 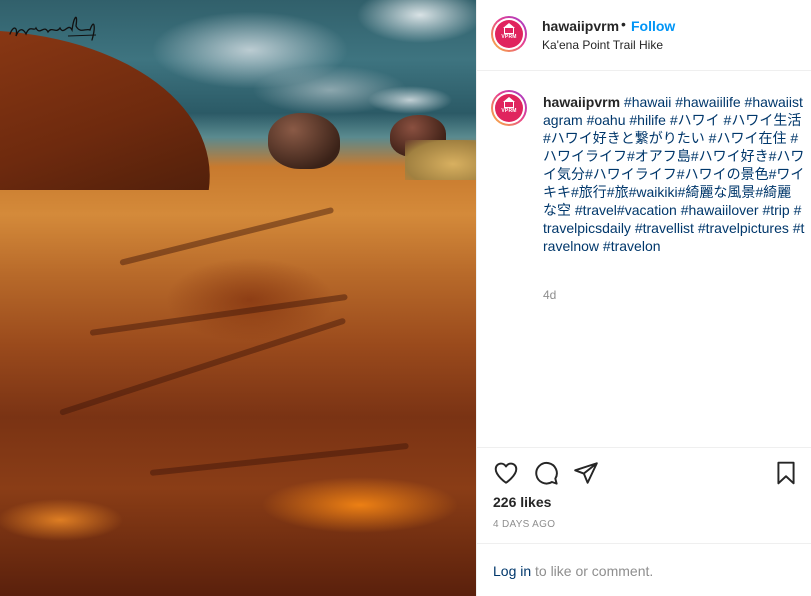 I want to click on likes-count: 226 likes, so click(x=522, y=502).